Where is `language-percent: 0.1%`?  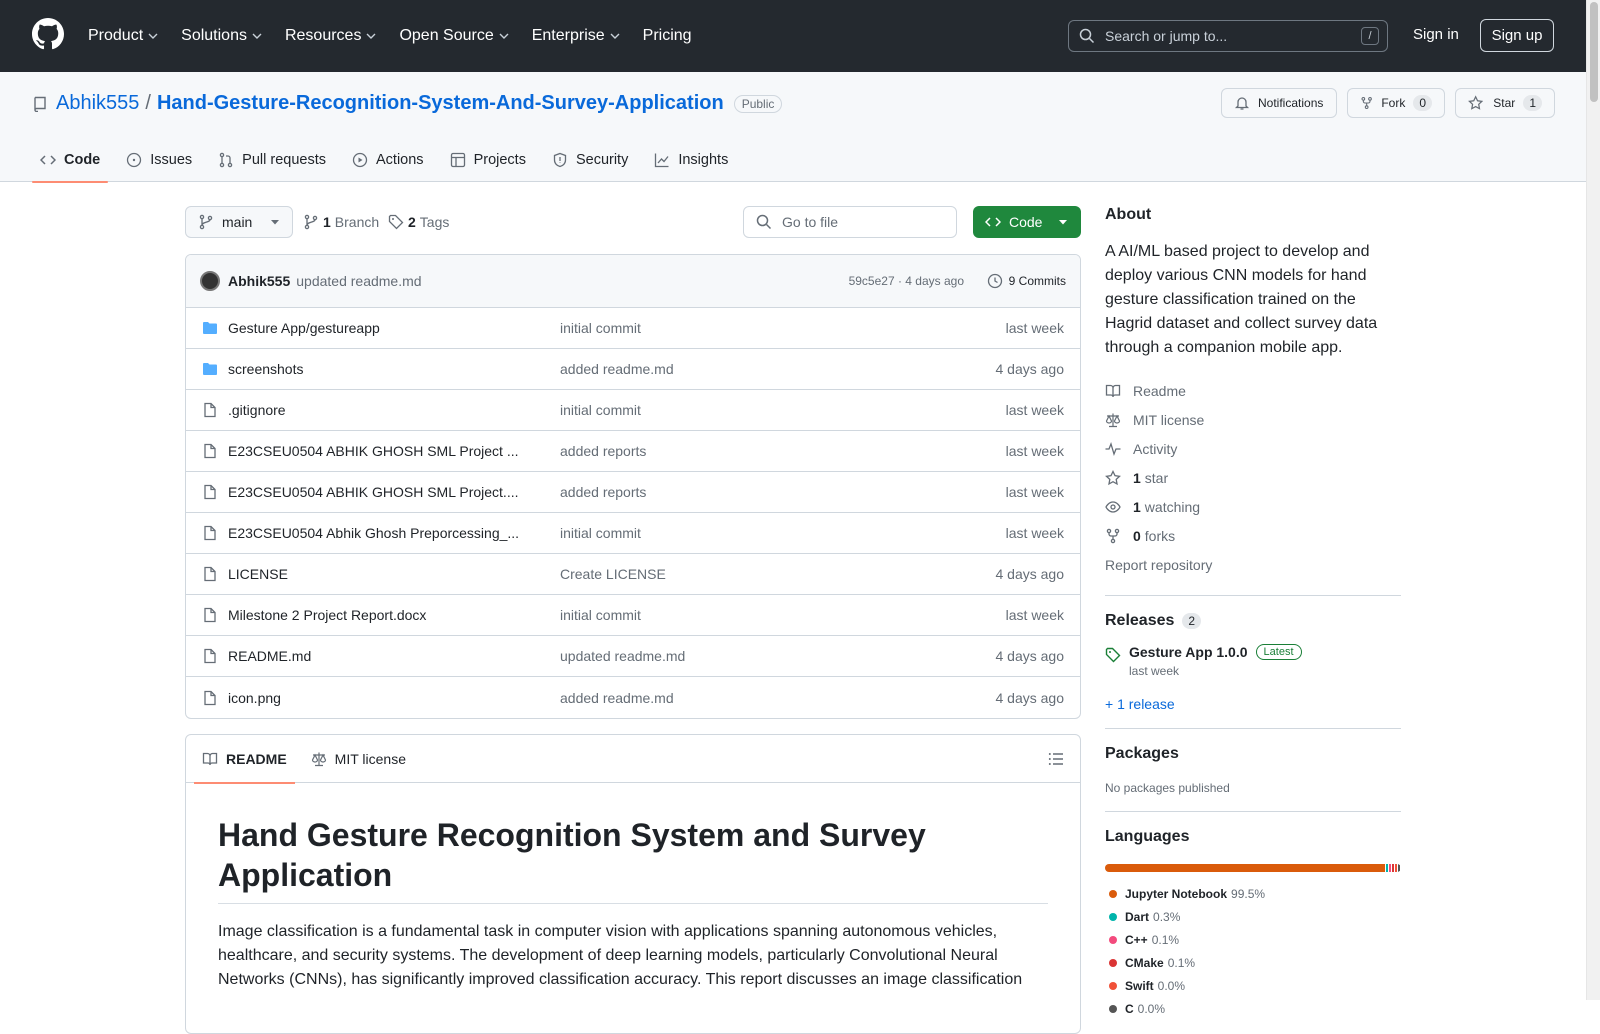 language-percent: 0.1% is located at coordinates (1165, 939).